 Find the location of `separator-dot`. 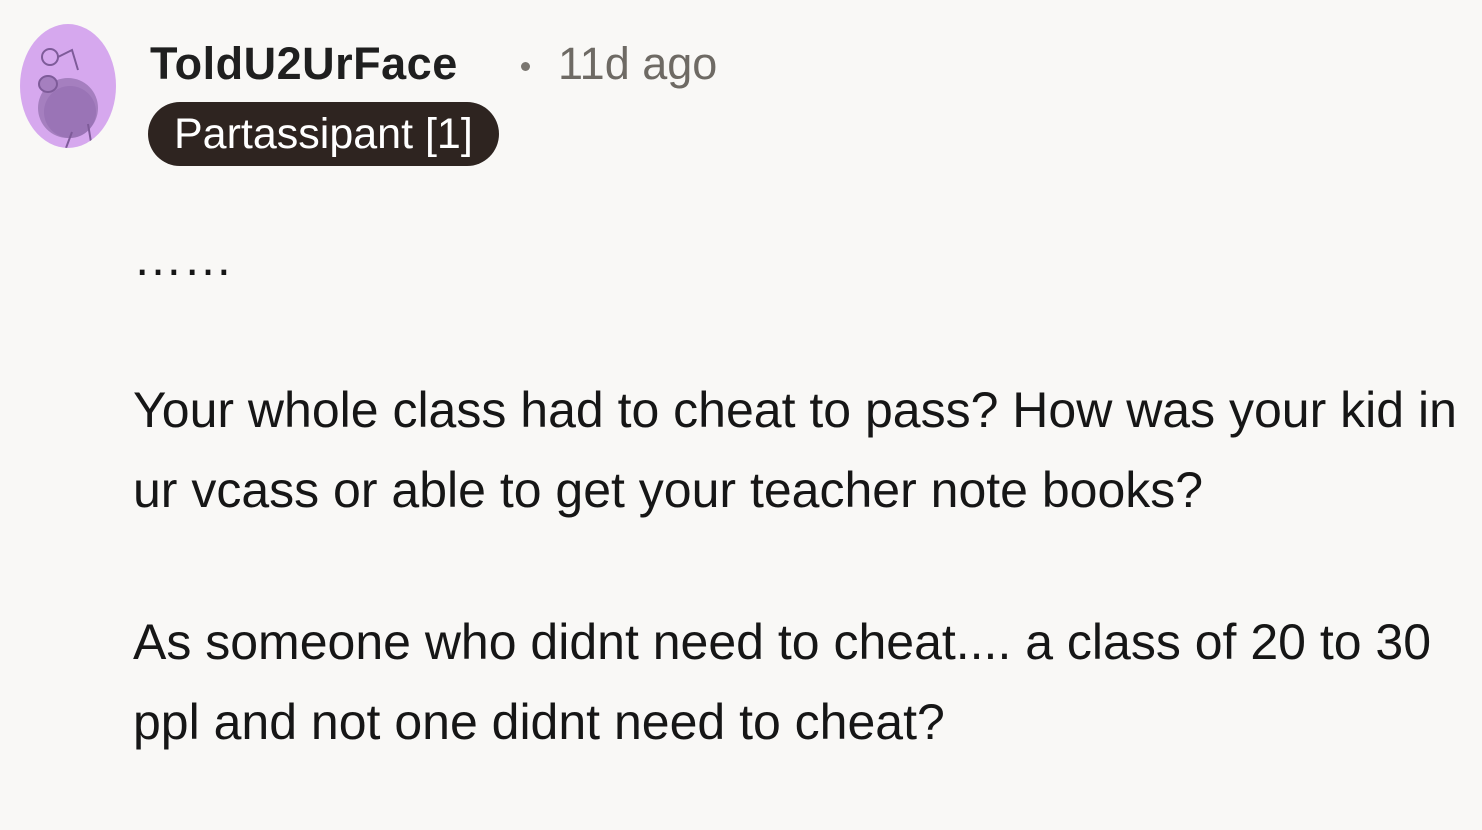

separator-dot is located at coordinates (525, 66).